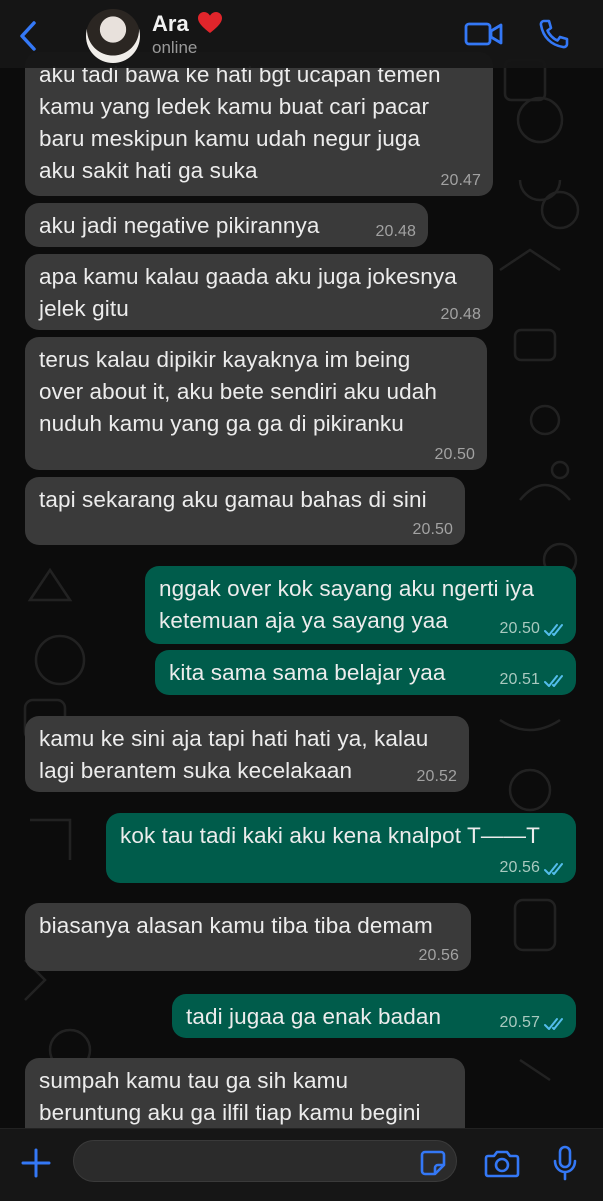  I want to click on heart-emoji-icon, so click(210, 22).